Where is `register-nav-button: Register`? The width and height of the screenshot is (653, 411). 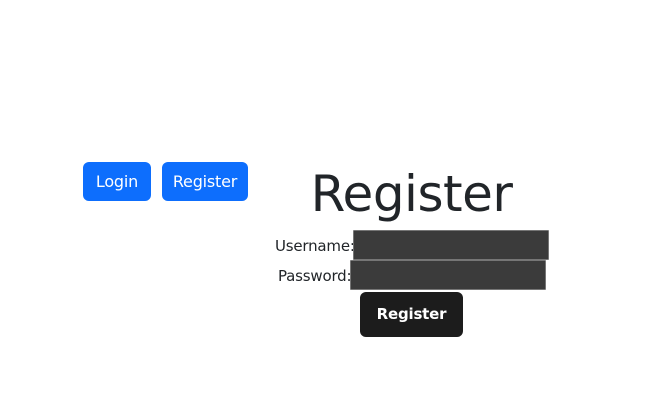
register-nav-button: Register is located at coordinates (205, 181).